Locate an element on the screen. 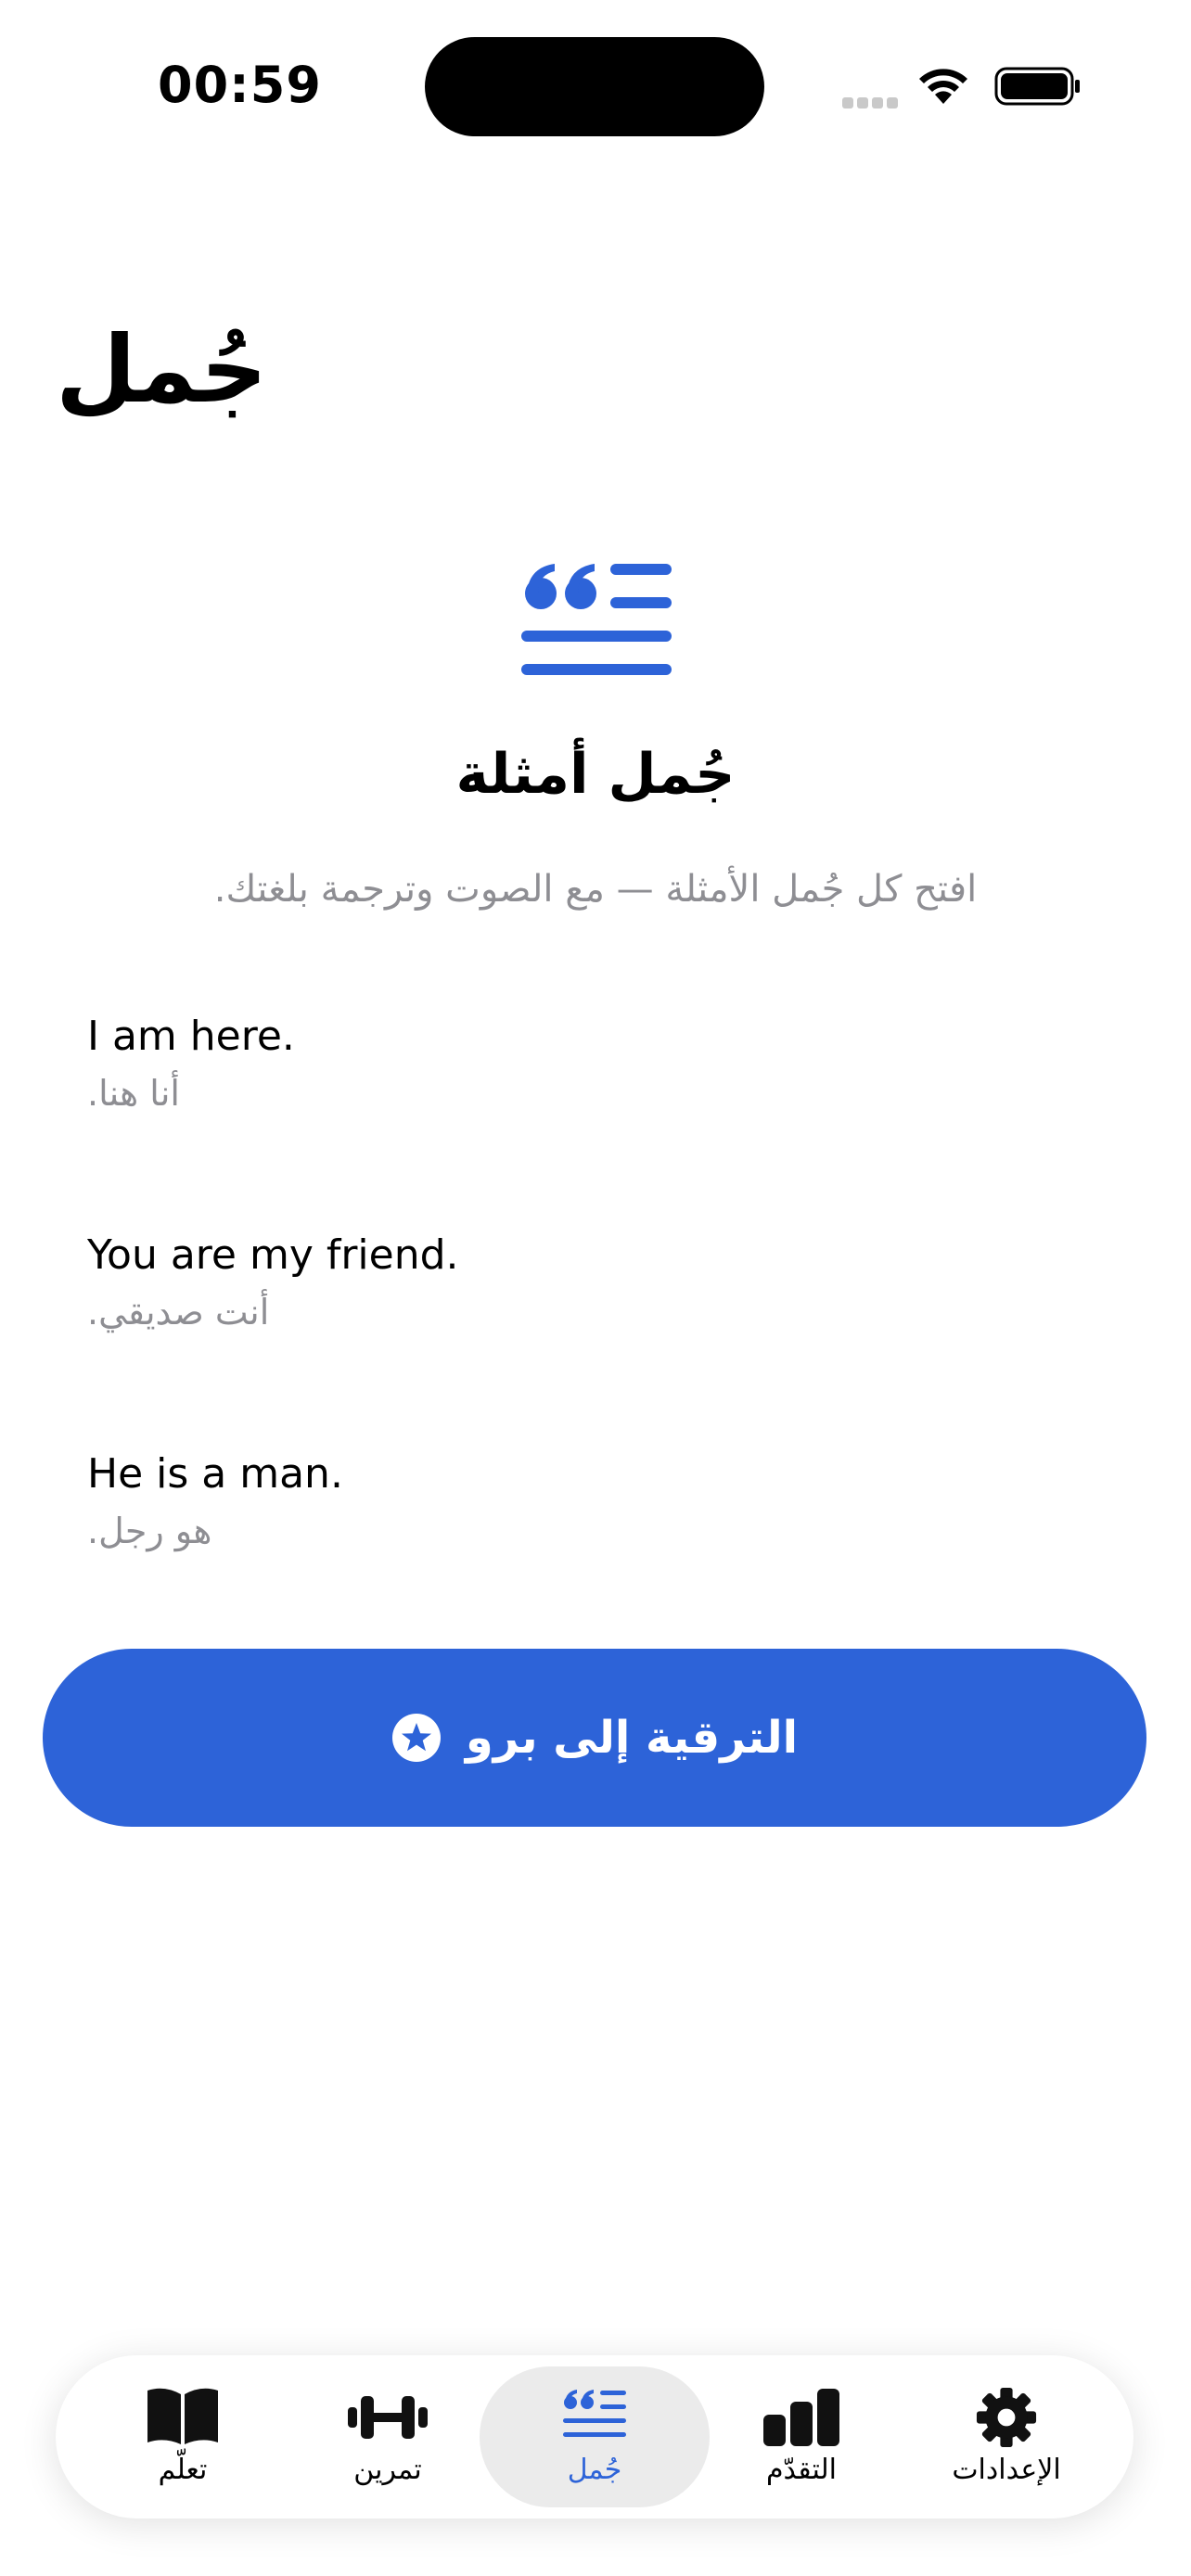 The image size is (1191, 2576). upgrade-pro-button: الترقية إلى برو is located at coordinates (594, 1738).